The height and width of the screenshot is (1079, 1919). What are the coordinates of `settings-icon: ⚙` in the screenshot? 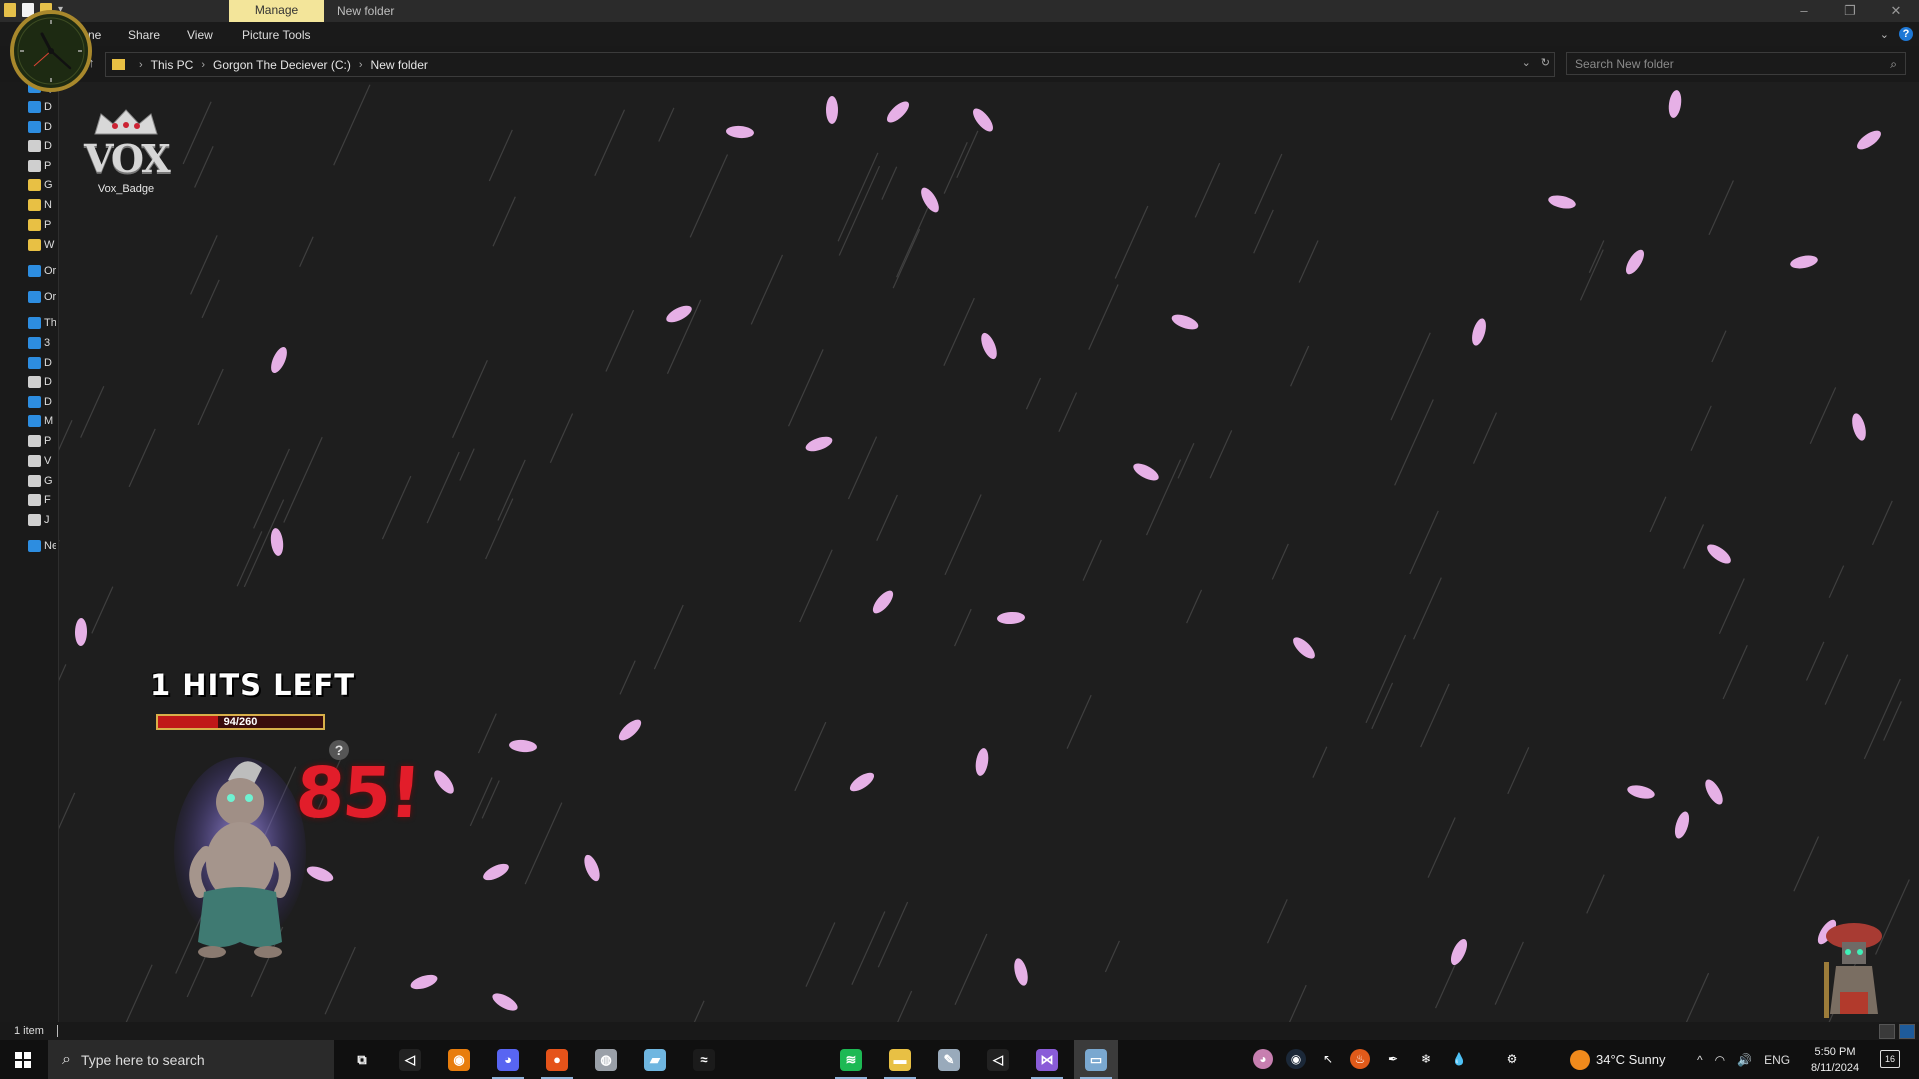 It's located at (1512, 1059).